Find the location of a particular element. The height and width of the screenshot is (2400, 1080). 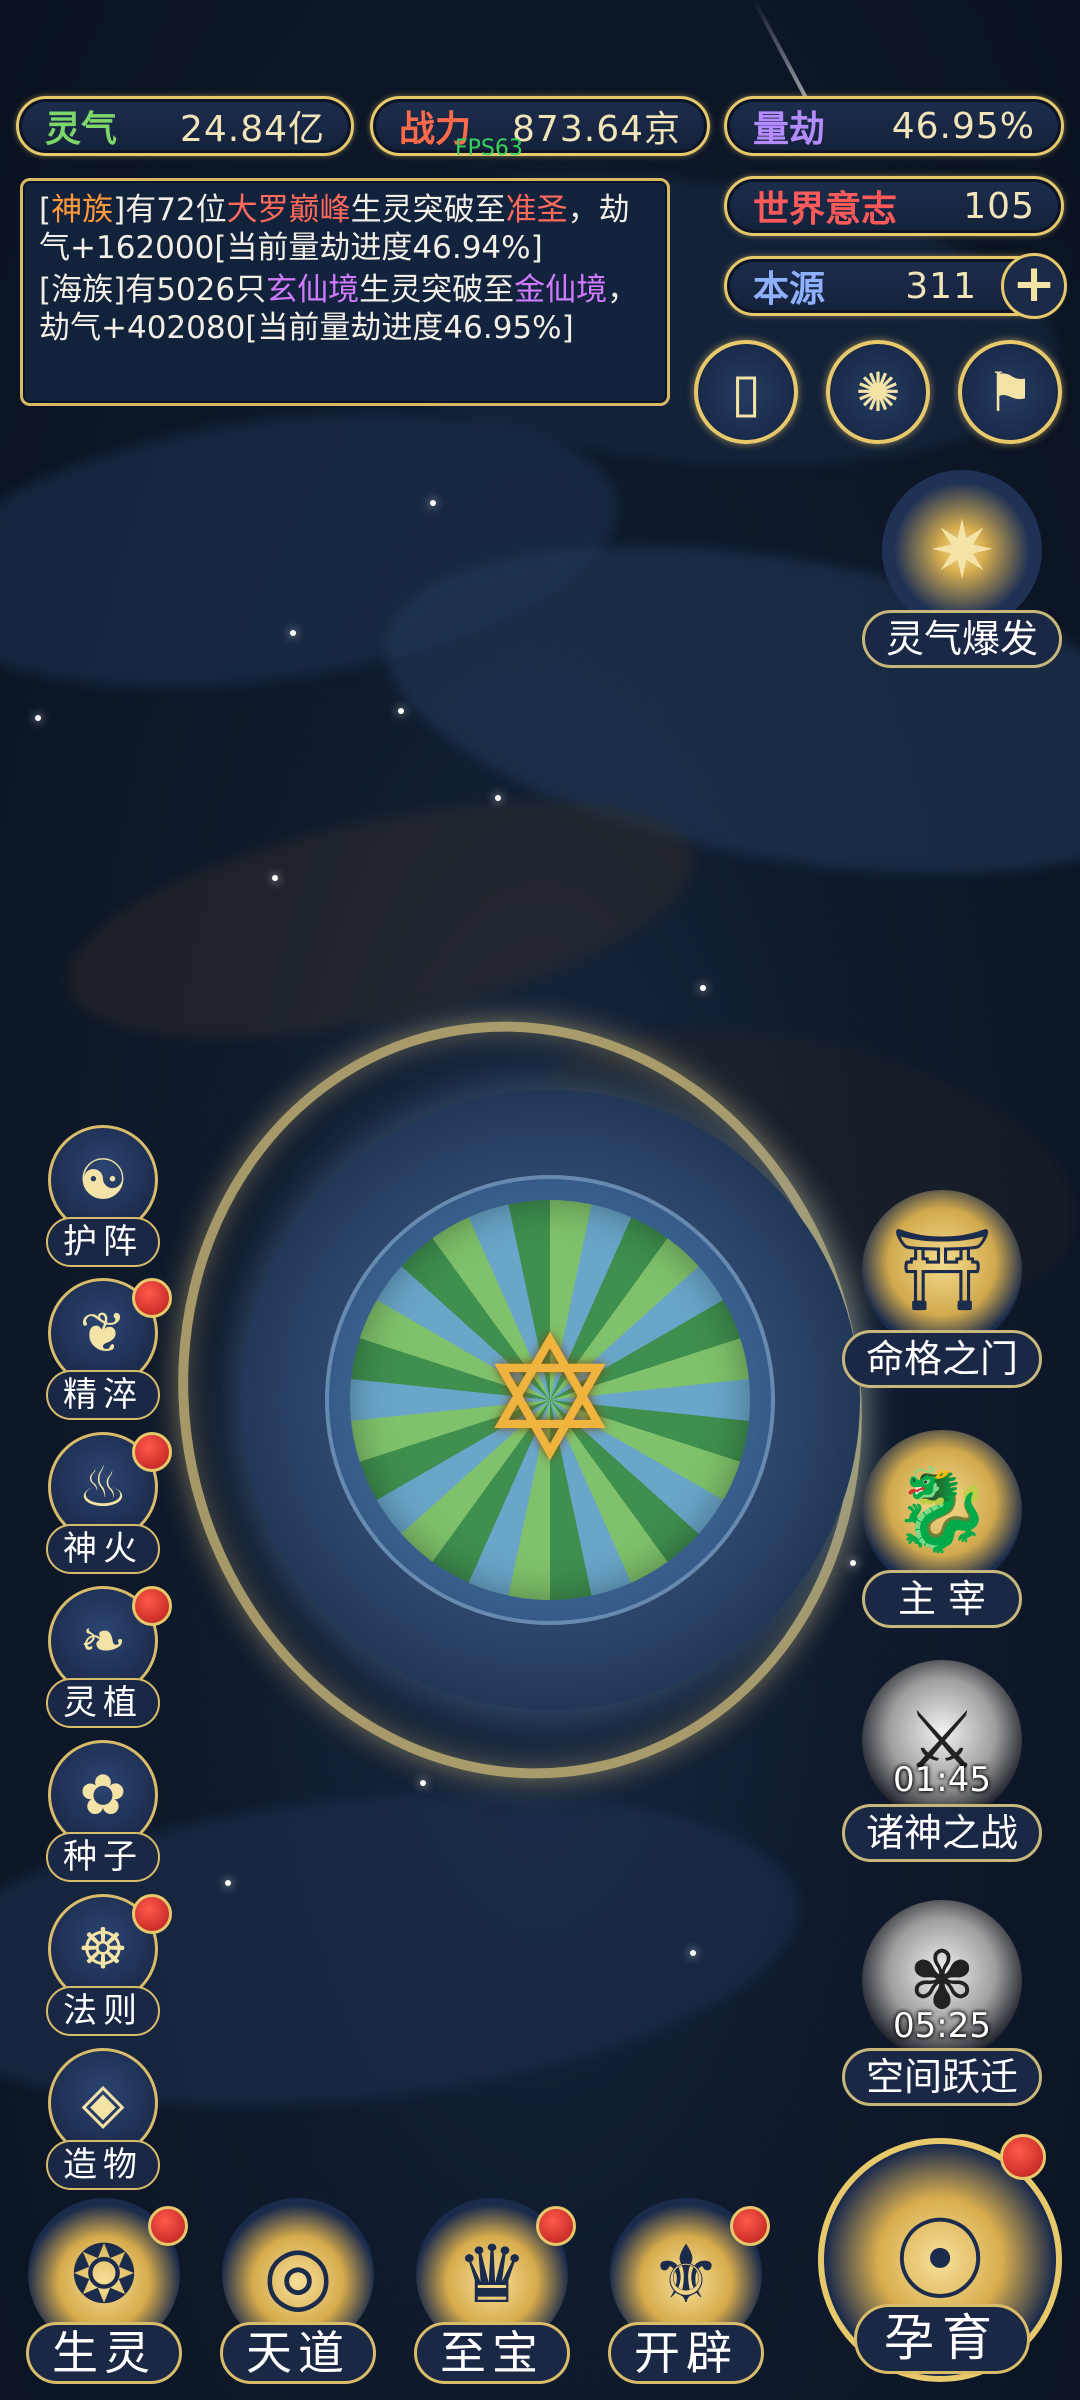

nav-label: 至宝 is located at coordinates (492, 2353).